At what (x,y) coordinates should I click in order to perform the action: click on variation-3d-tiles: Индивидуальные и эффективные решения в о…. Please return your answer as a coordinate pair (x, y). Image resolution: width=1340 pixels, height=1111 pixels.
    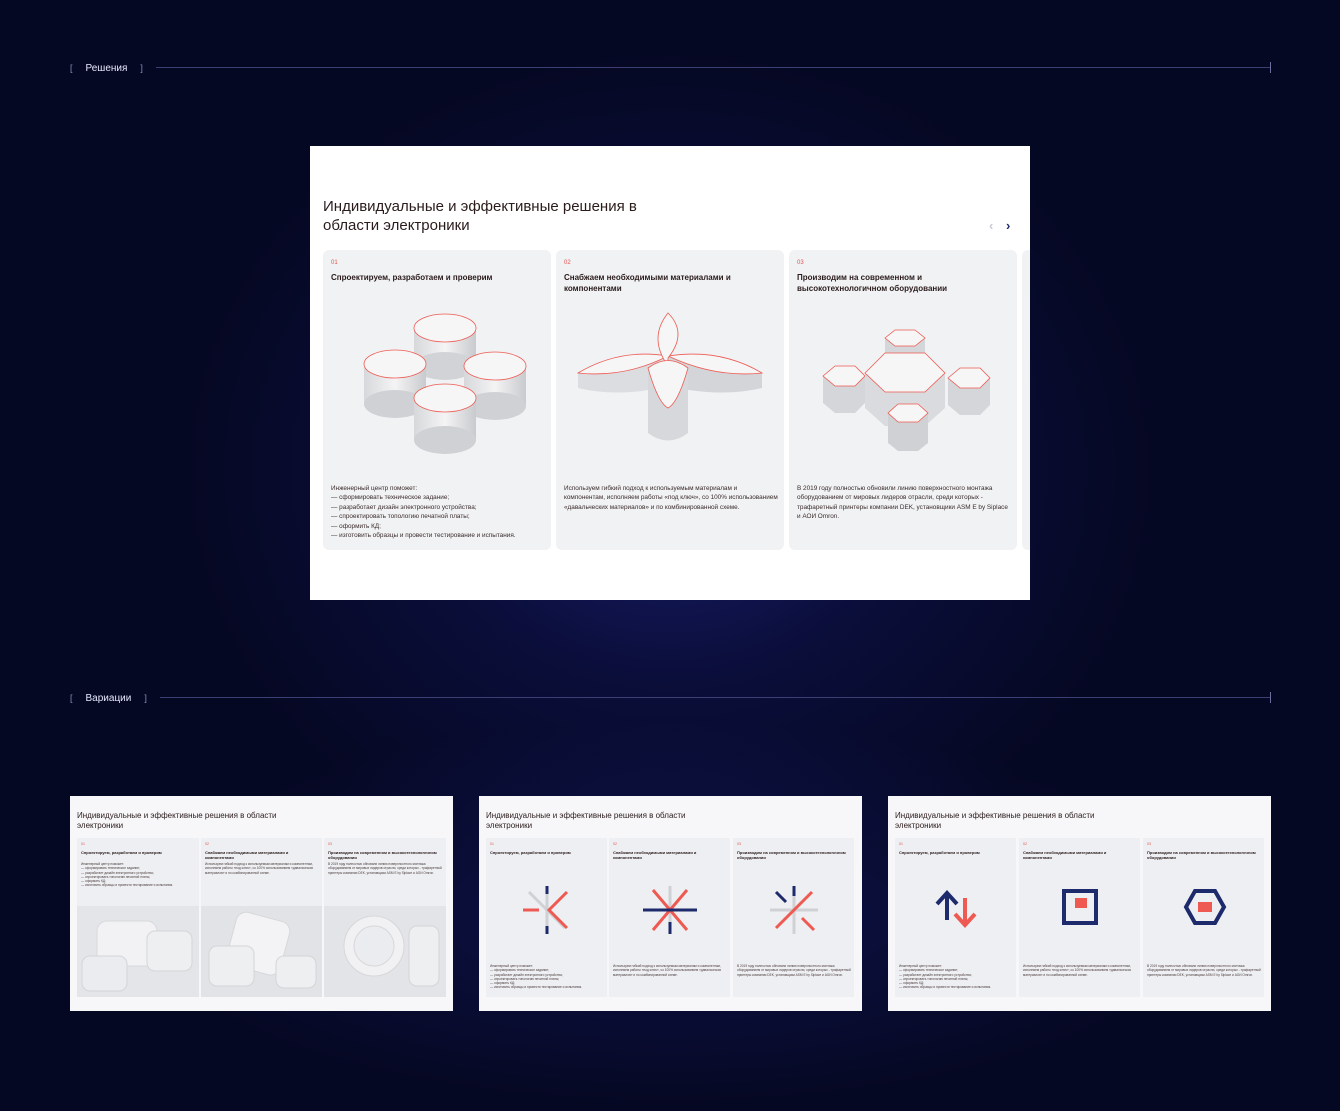
    Looking at the image, I should click on (261, 903).